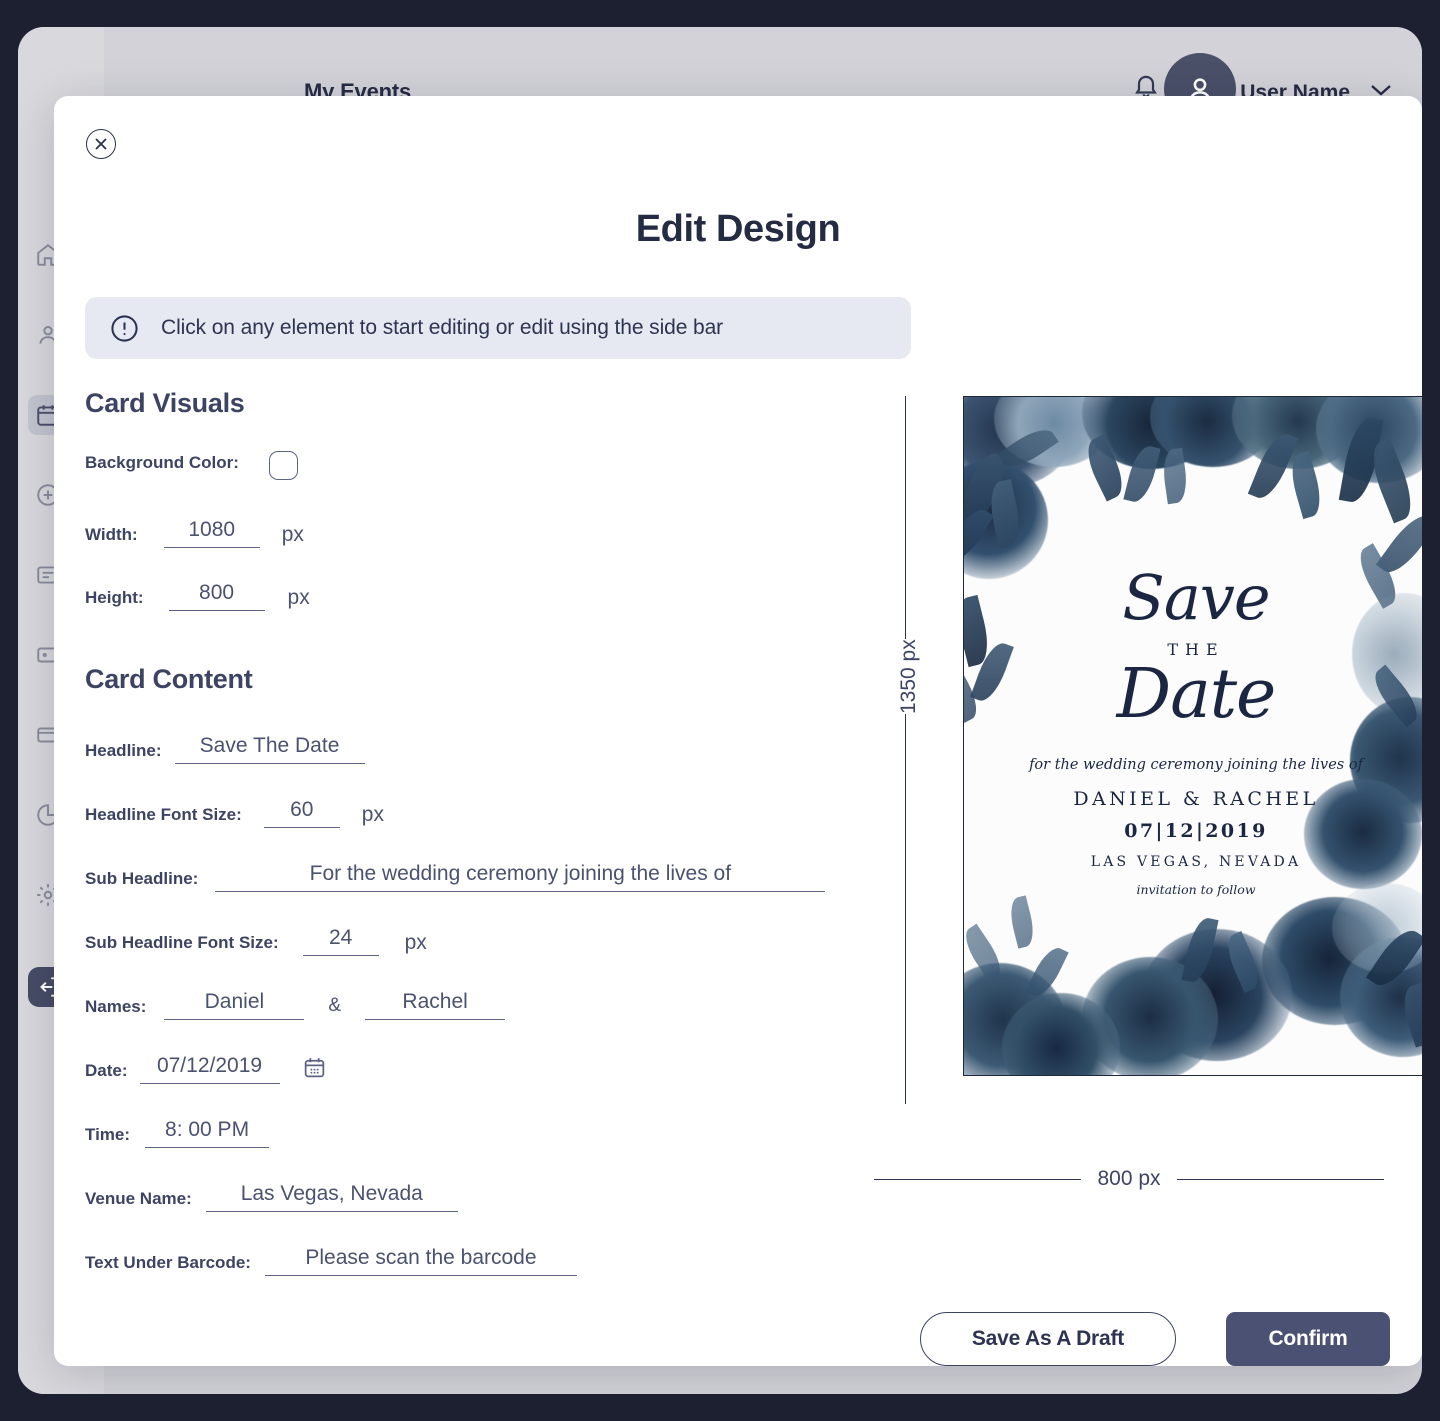 The image size is (1440, 1421). What do you see at coordinates (292, 534) in the screenshot?
I see `width-unit: px` at bounding box center [292, 534].